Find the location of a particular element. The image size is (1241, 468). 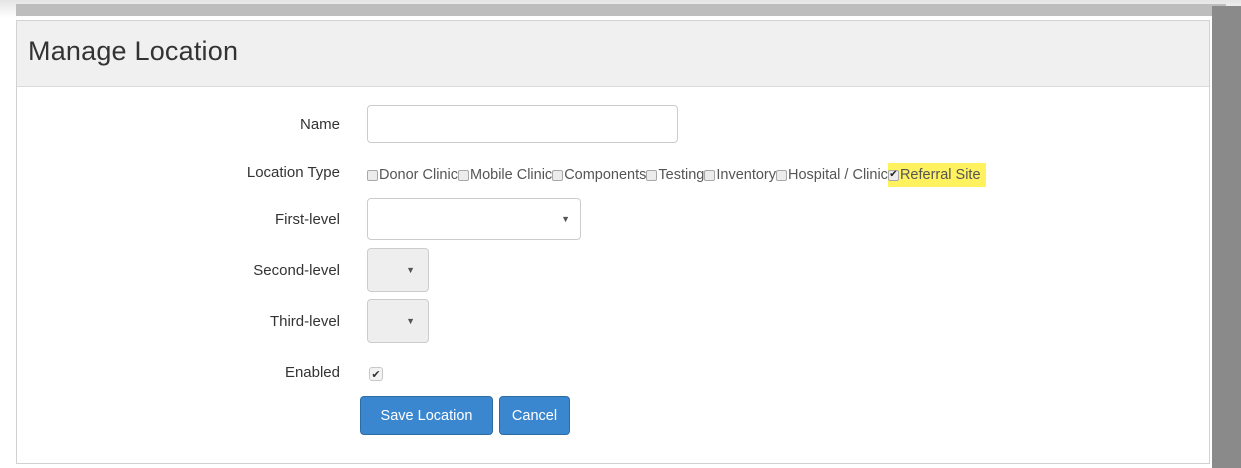

referral-site-checkbox: ✔ is located at coordinates (893, 175).